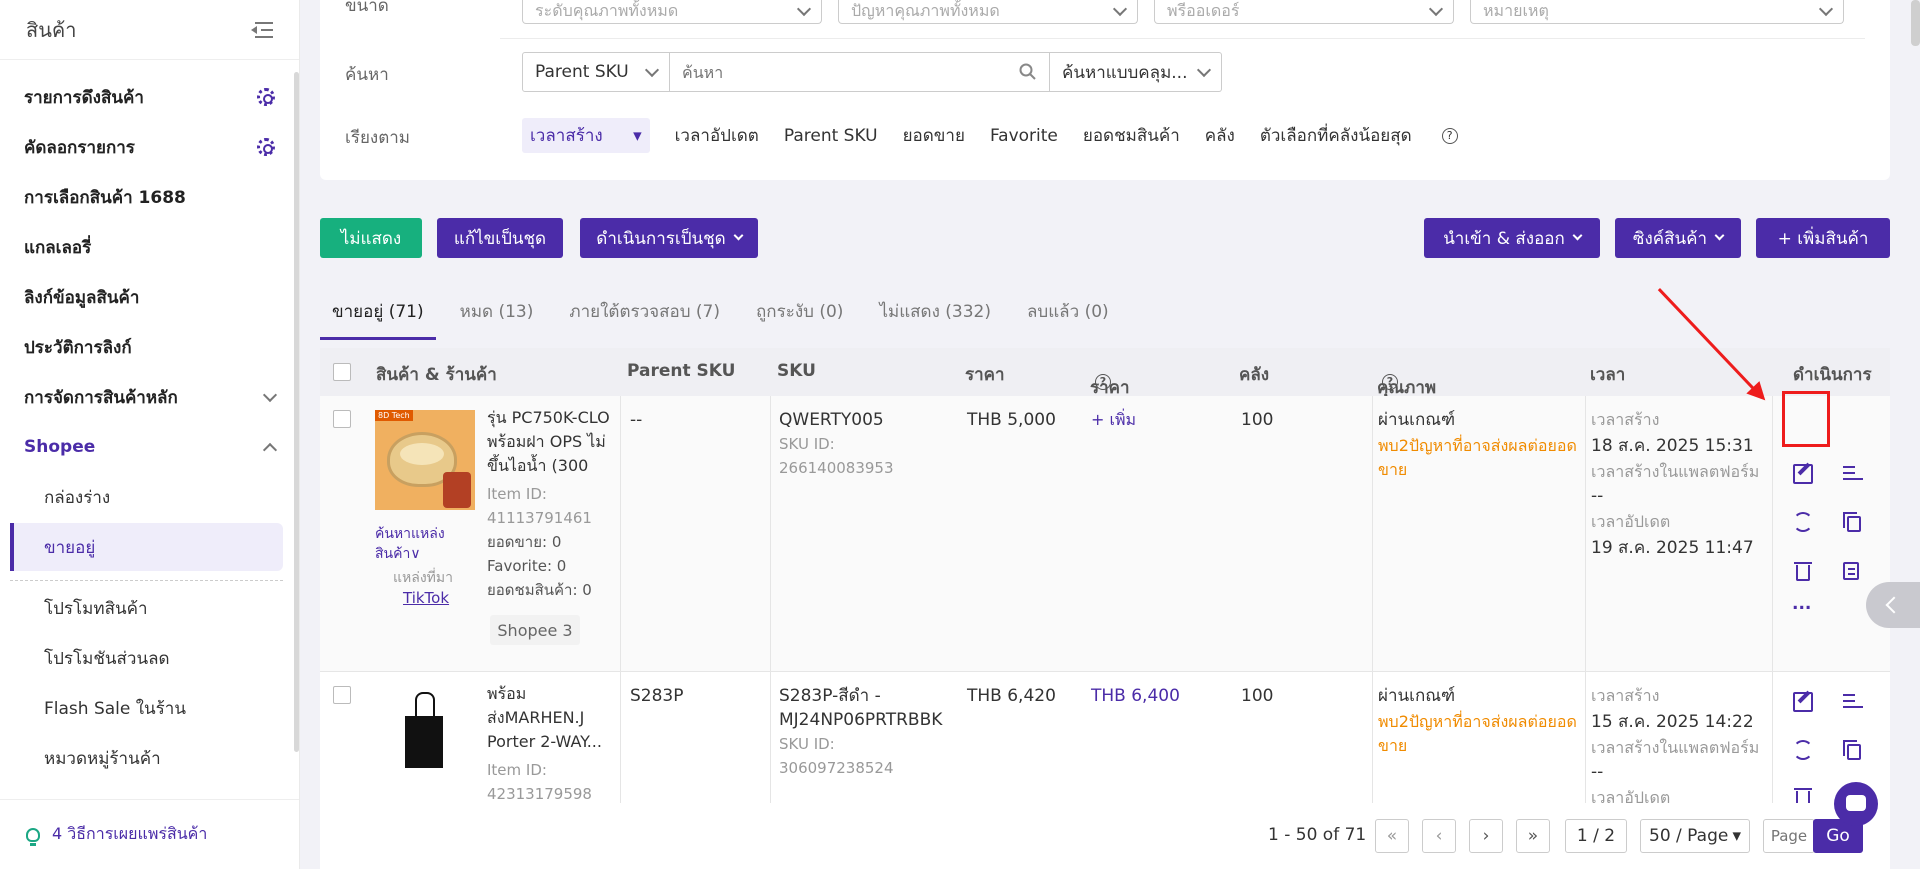  What do you see at coordinates (586, 135) in the screenshot?
I see `sort-created: เวลาสร้าง ▾` at bounding box center [586, 135].